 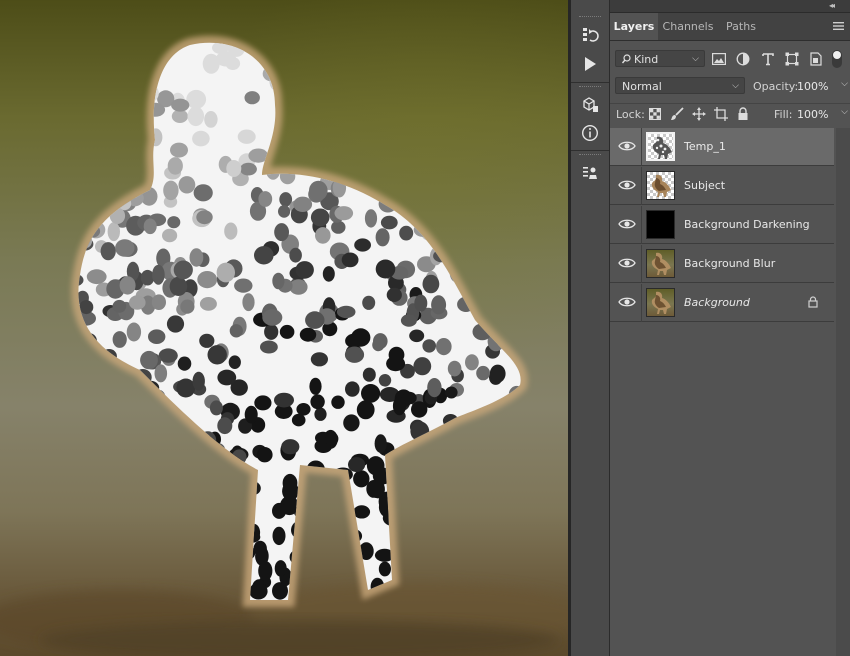 I want to click on layer-name: Background, so click(x=717, y=302).